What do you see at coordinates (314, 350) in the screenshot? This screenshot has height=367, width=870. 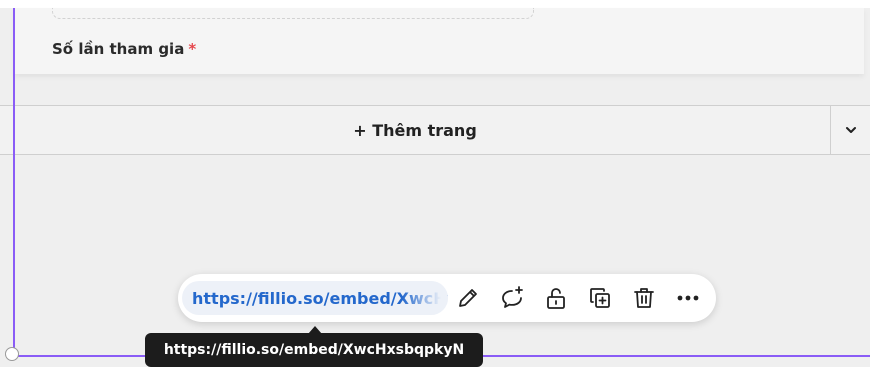 I see `url-tooltip: https://fillio.so/embed/XwcHxsbqpkyN` at bounding box center [314, 350].